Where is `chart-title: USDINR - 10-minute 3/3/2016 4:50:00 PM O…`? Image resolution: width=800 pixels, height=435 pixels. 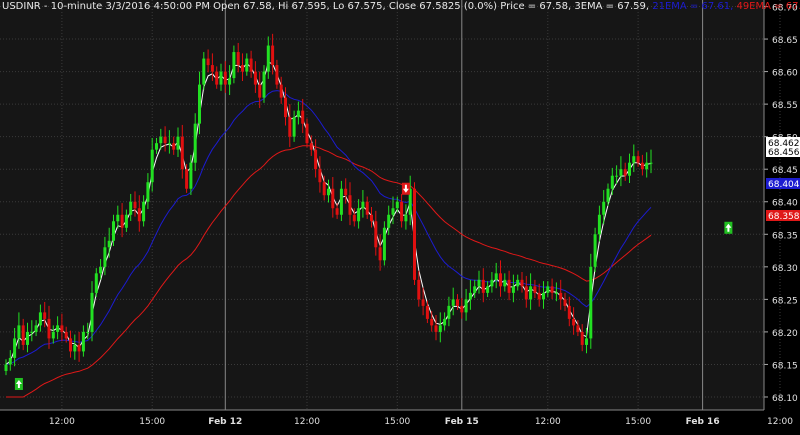
chart-title: USDINR - 10-minute 3/3/2016 4:50:00 PM O… is located at coordinates (401, 6).